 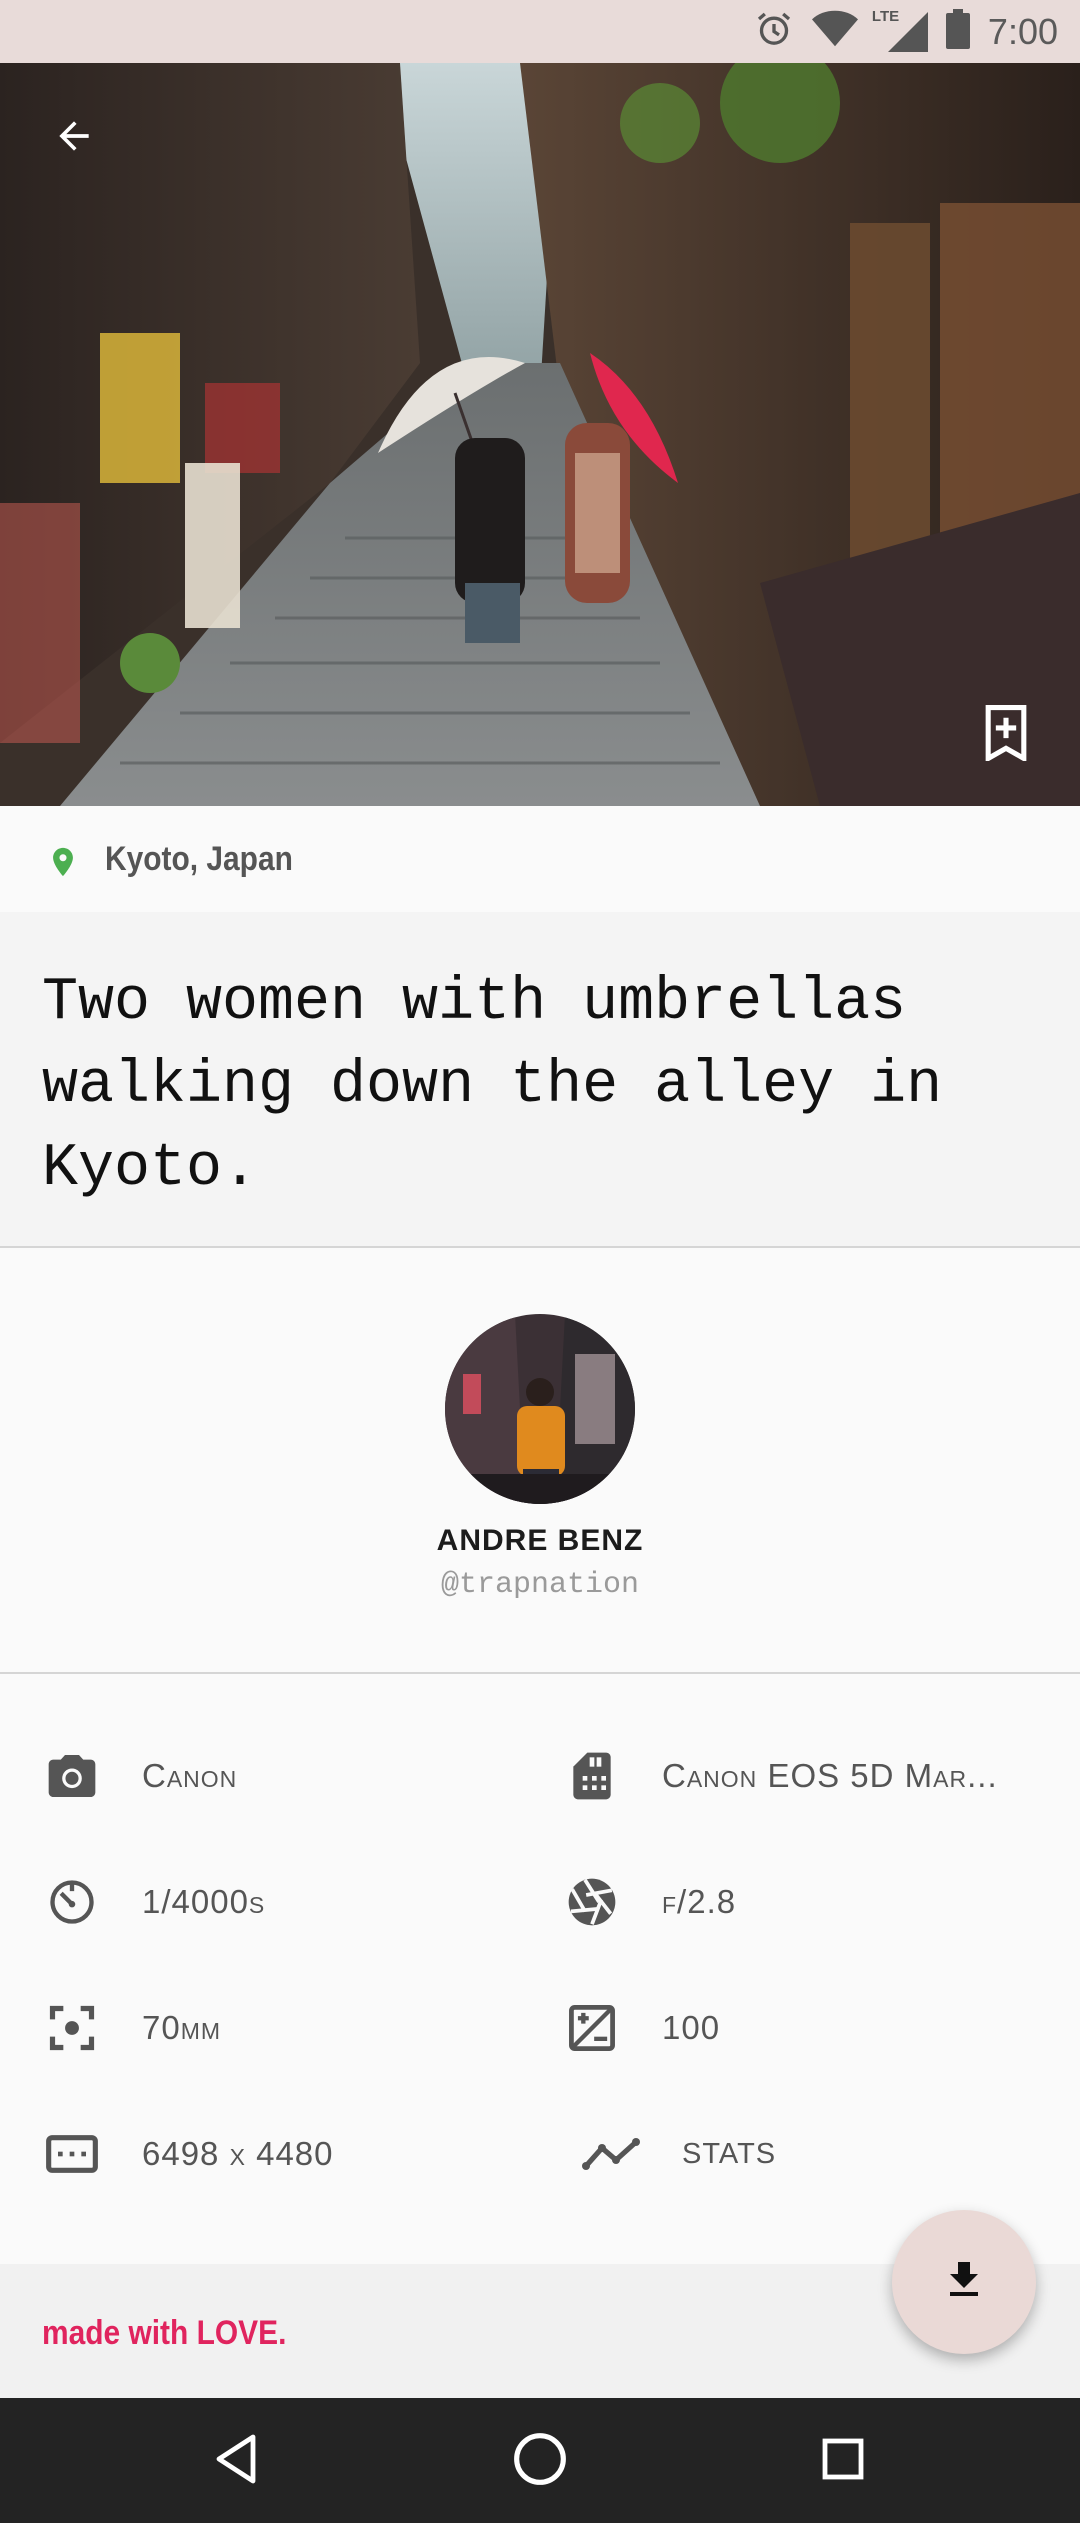 I want to click on status-icons: LTE 7:00, so click(x=906, y=31).